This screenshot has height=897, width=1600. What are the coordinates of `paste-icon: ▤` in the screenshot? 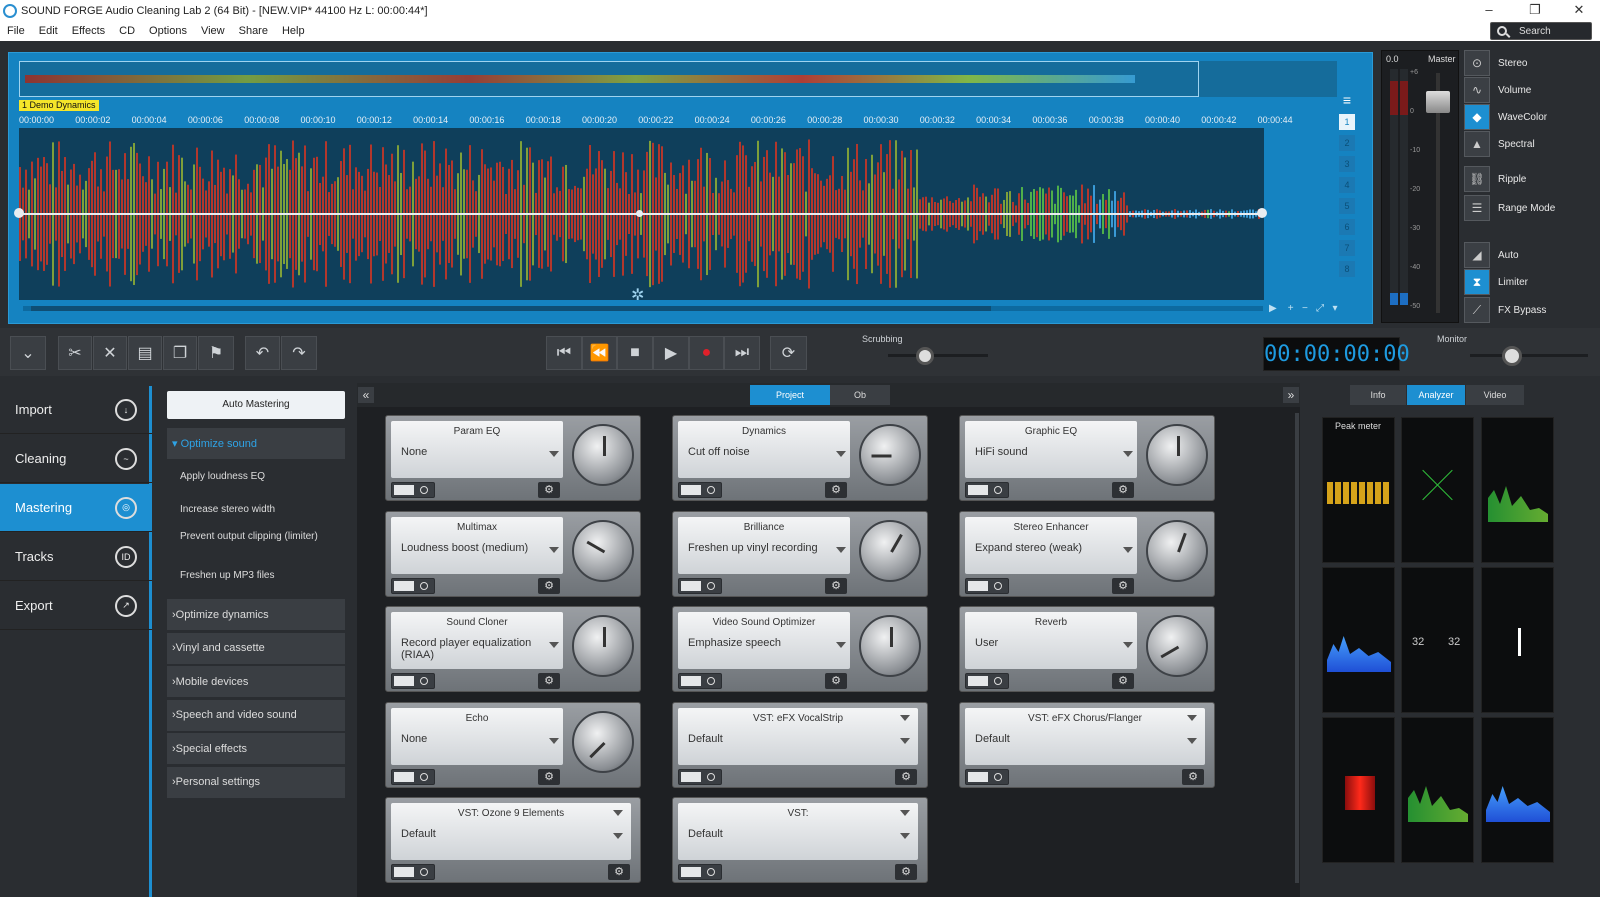 It's located at (145, 353).